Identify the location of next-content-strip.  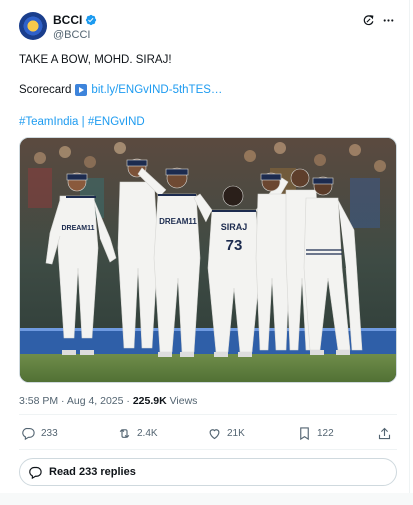
(206, 499).